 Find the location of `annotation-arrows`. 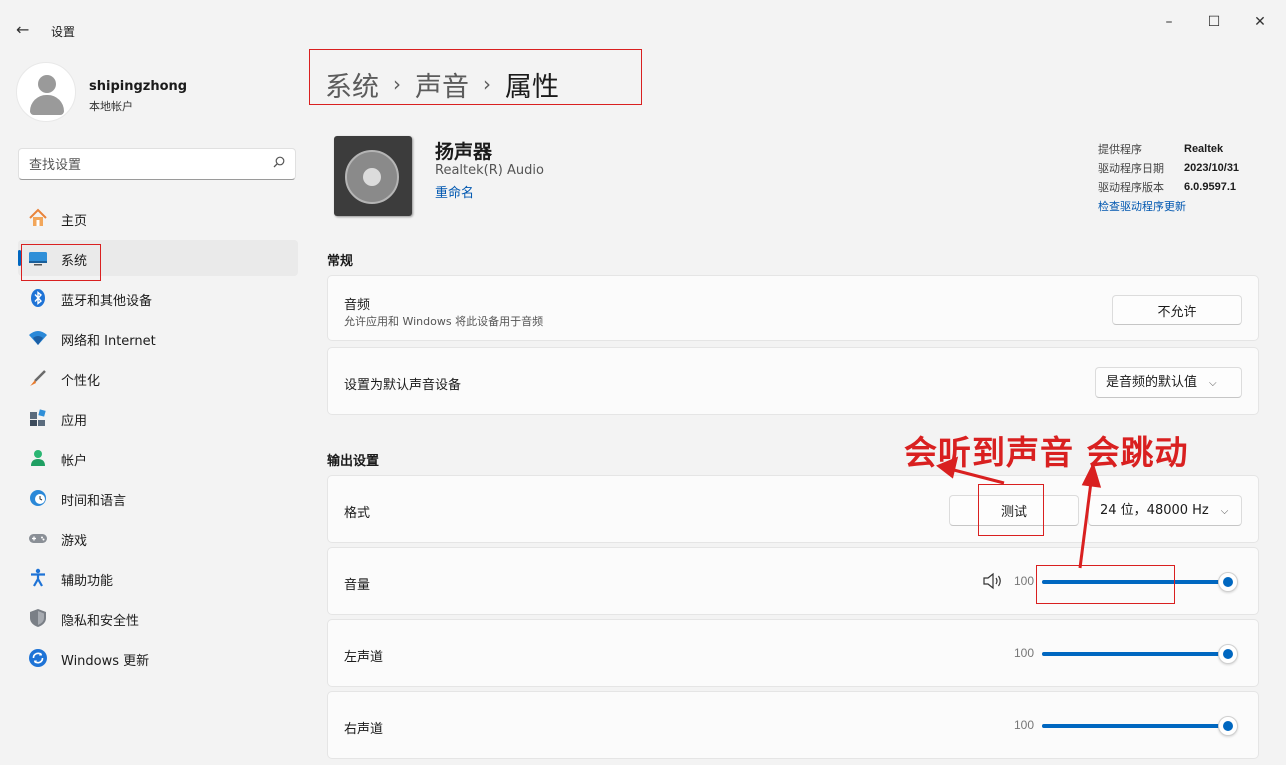

annotation-arrows is located at coordinates (1019, 512).